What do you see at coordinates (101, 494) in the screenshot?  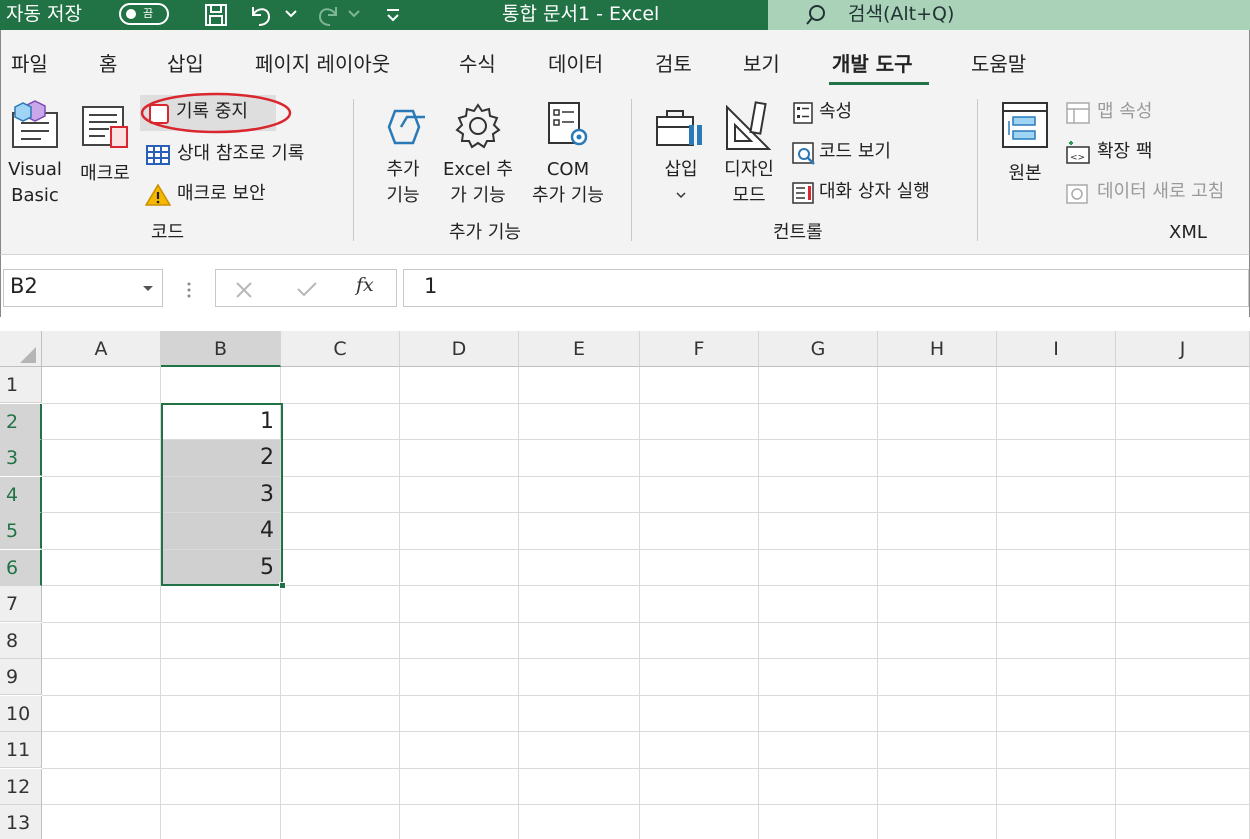 I see `cell-a4` at bounding box center [101, 494].